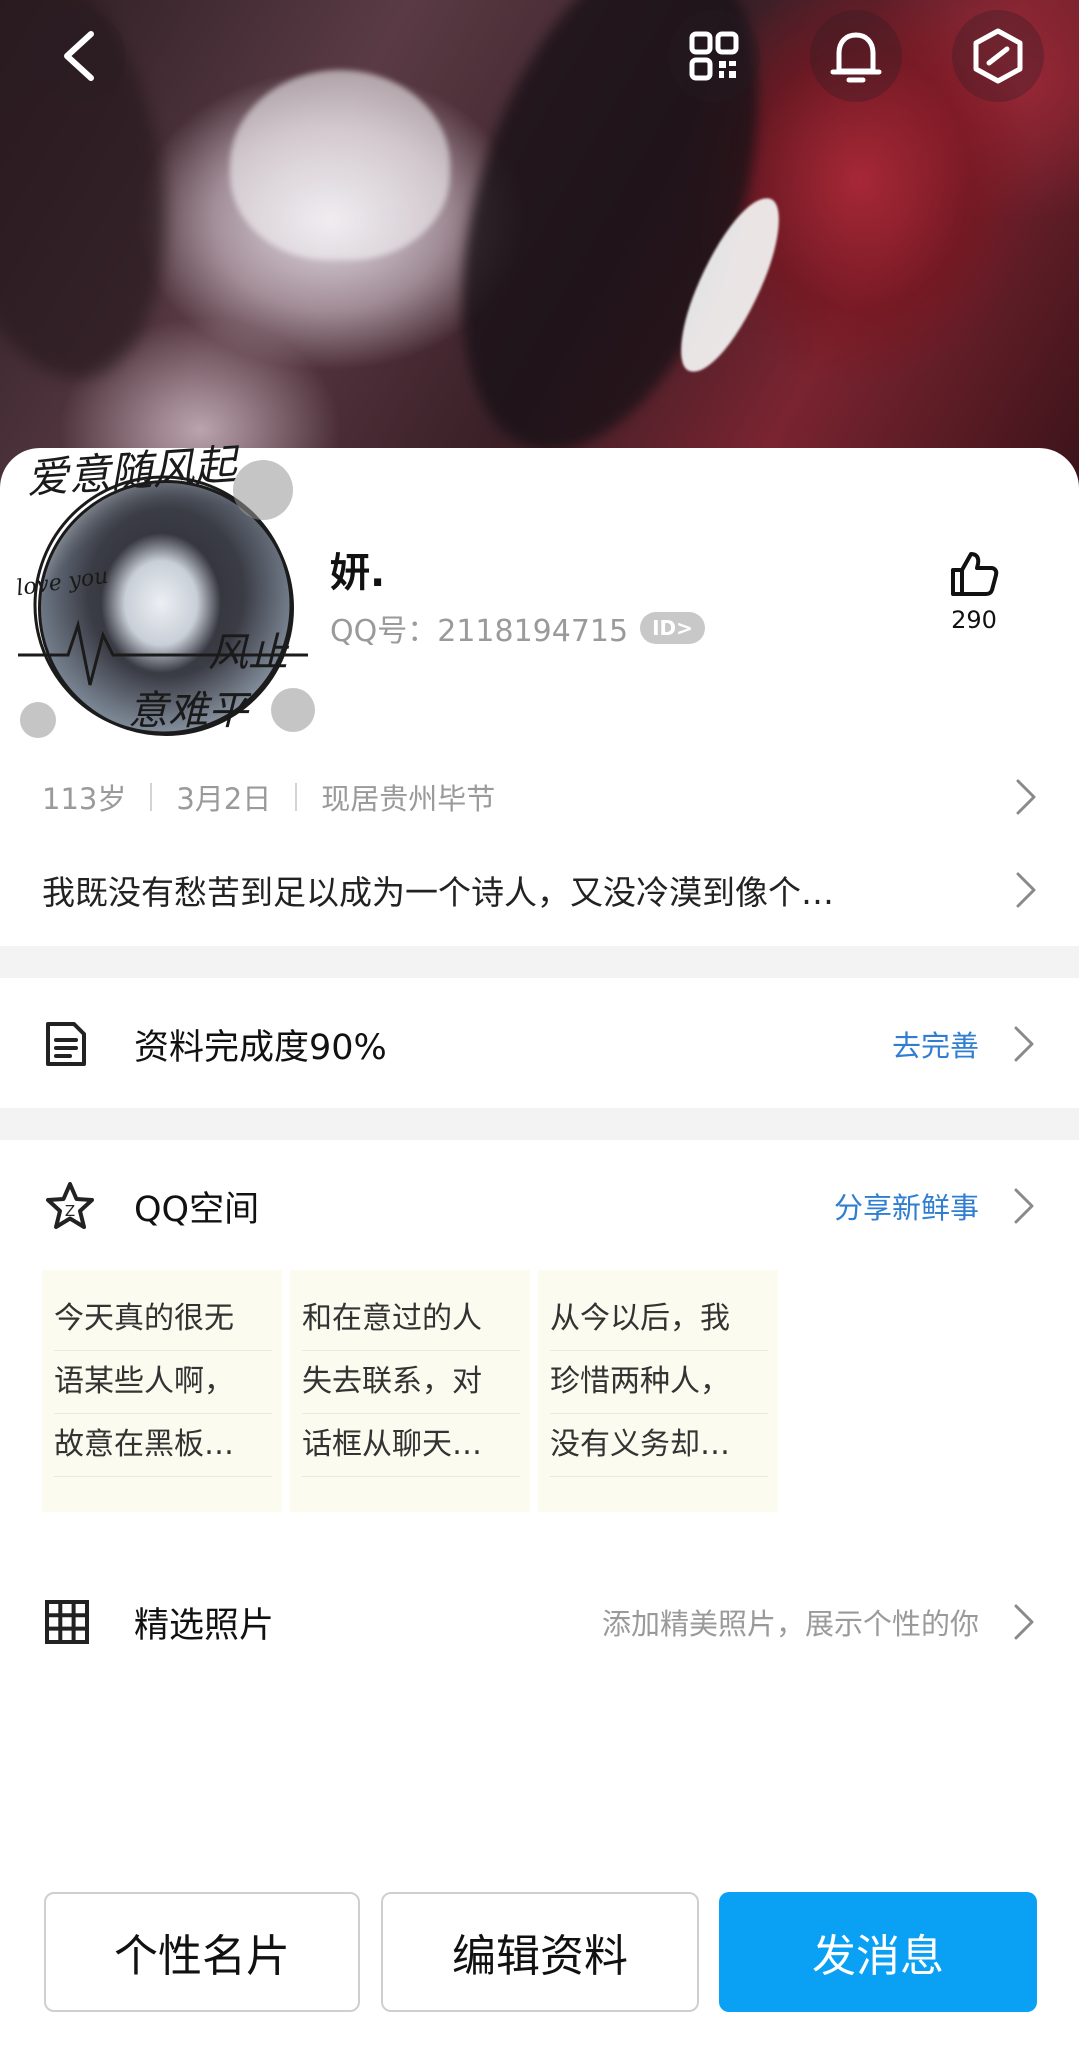 The height and width of the screenshot is (2056, 1079). What do you see at coordinates (540, 1952) in the screenshot?
I see `edit-profile-button: 编辑资料` at bounding box center [540, 1952].